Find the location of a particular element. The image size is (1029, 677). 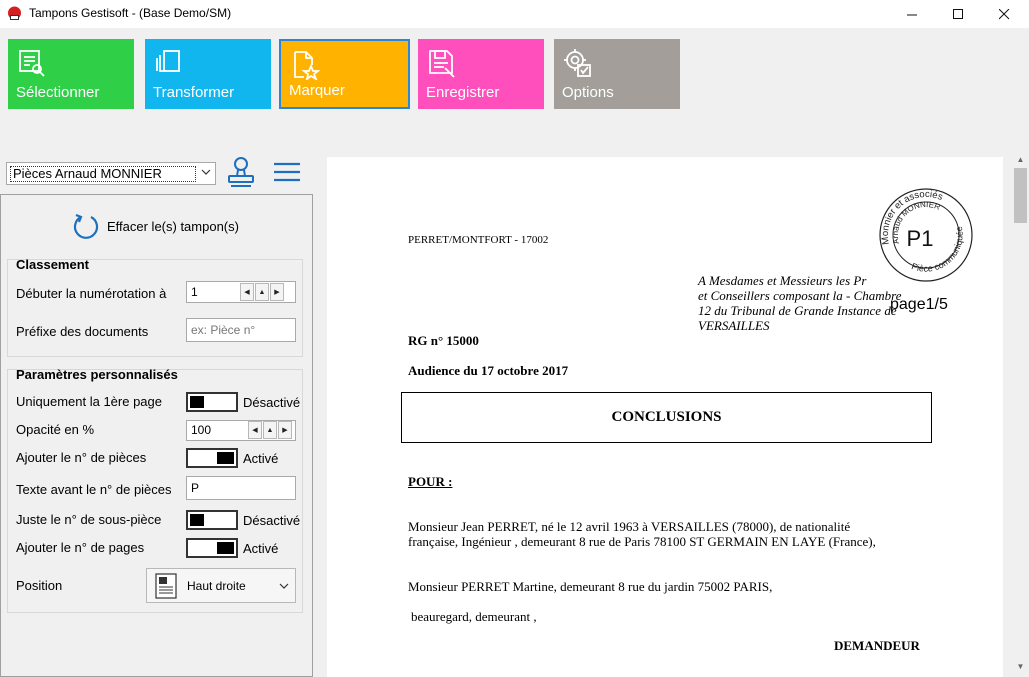

add-pages-toggle is located at coordinates (212, 548).